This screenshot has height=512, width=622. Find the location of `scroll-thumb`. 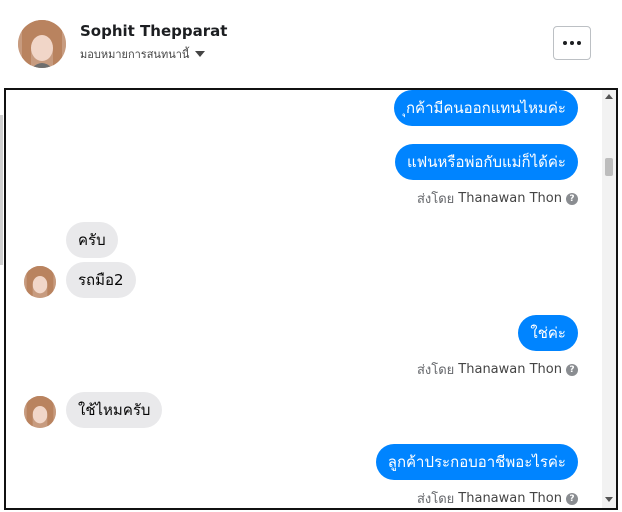

scroll-thumb is located at coordinates (609, 167).